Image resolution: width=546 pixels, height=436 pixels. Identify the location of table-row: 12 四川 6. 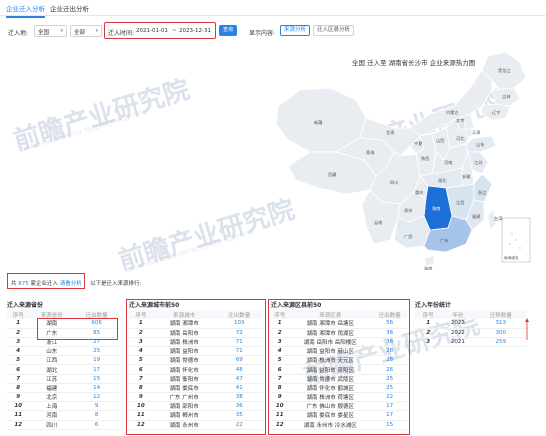
(63, 425).